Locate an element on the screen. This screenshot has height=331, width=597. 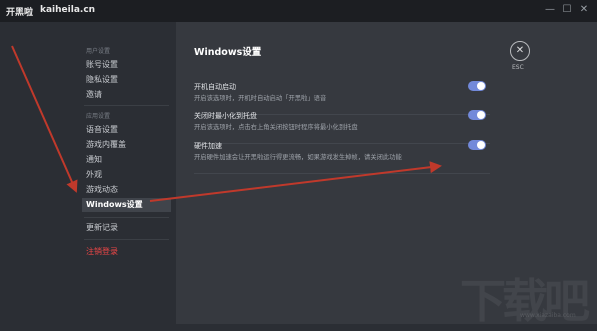
app-site: kaiheila.cn is located at coordinates (68, 10).